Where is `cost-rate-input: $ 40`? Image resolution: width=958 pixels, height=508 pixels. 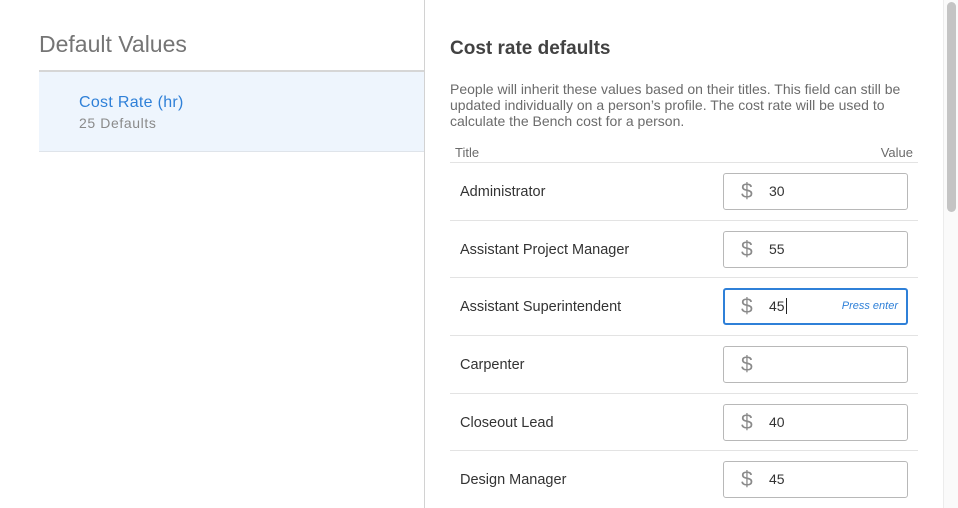 cost-rate-input: $ 40 is located at coordinates (815, 422).